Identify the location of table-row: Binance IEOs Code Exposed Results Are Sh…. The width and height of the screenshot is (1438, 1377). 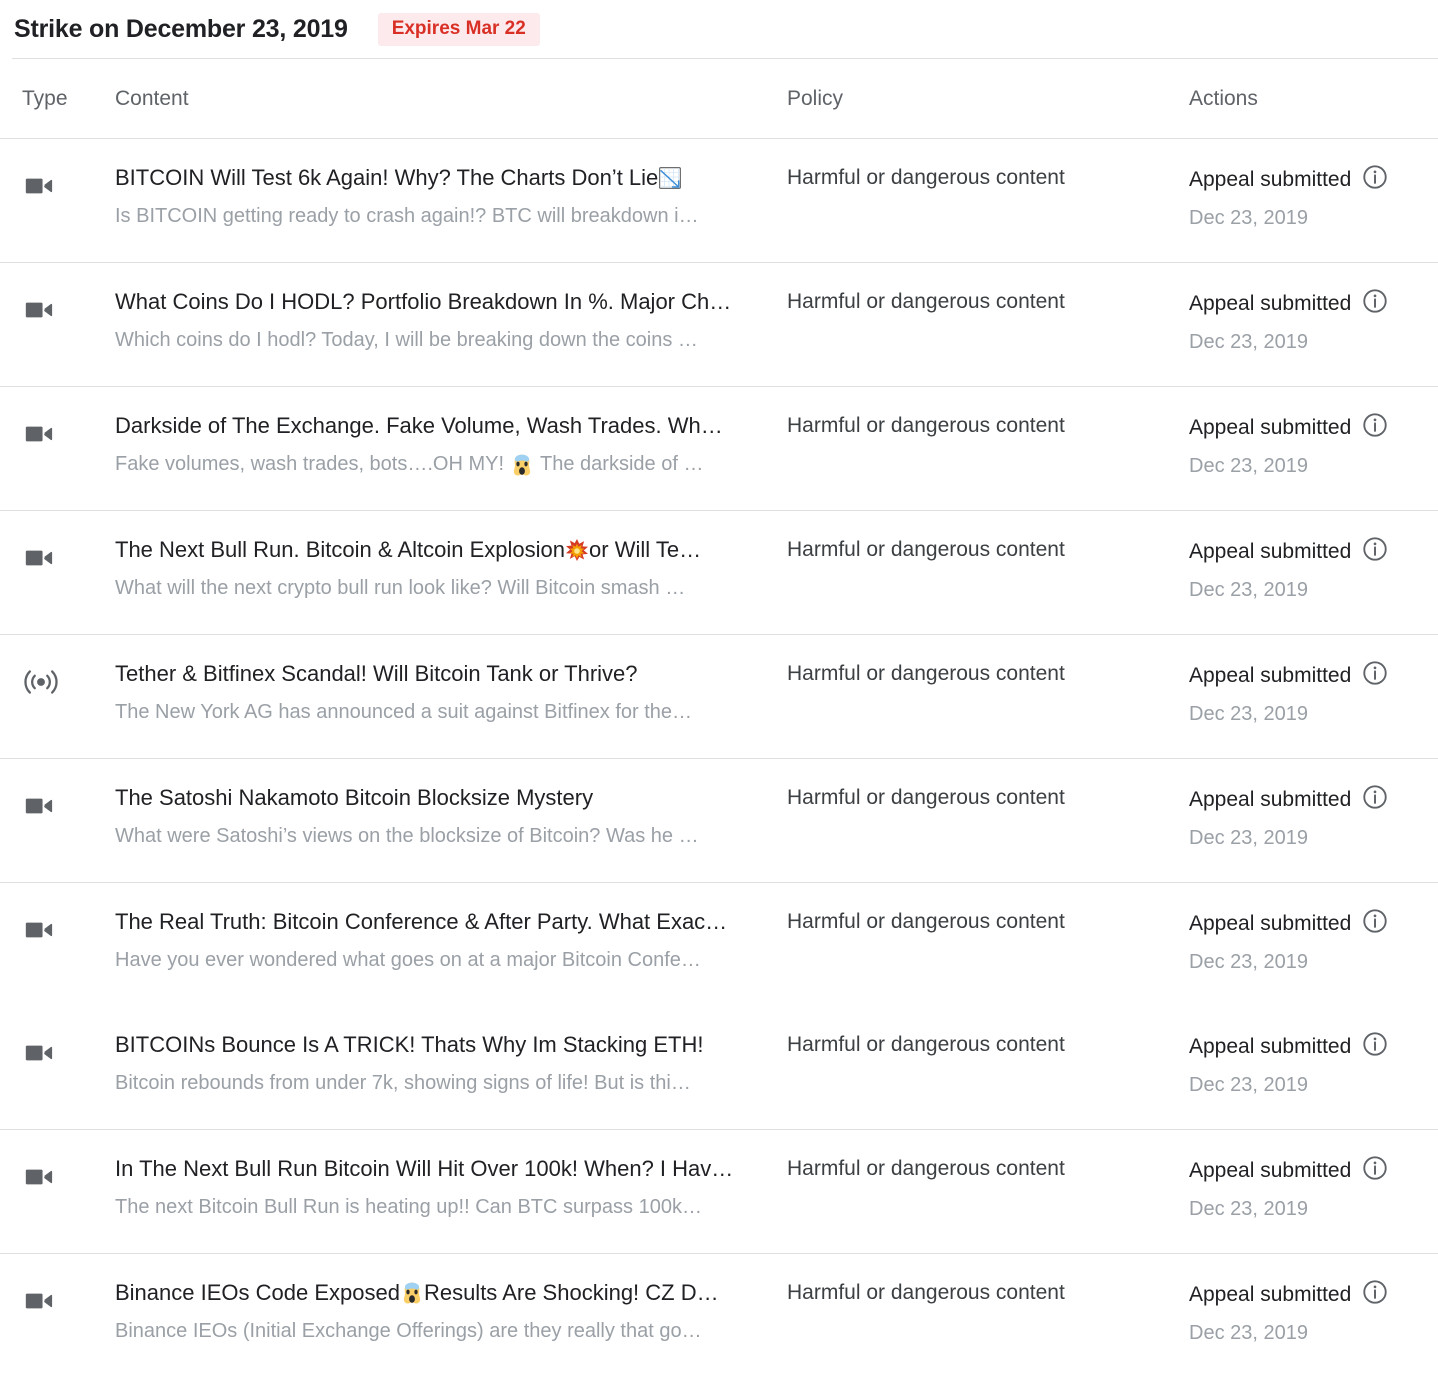
(719, 1315).